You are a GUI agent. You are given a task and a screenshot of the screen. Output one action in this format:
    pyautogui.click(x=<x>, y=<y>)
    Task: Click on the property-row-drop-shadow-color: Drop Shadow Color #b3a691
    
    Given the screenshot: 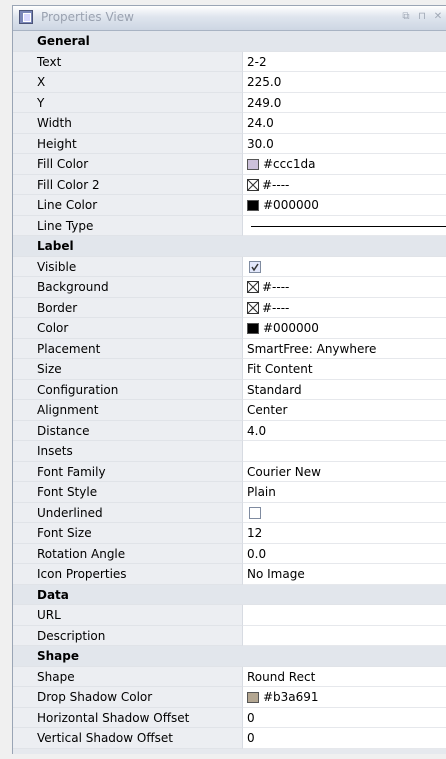 What is the action you would take?
    pyautogui.click(x=229, y=697)
    